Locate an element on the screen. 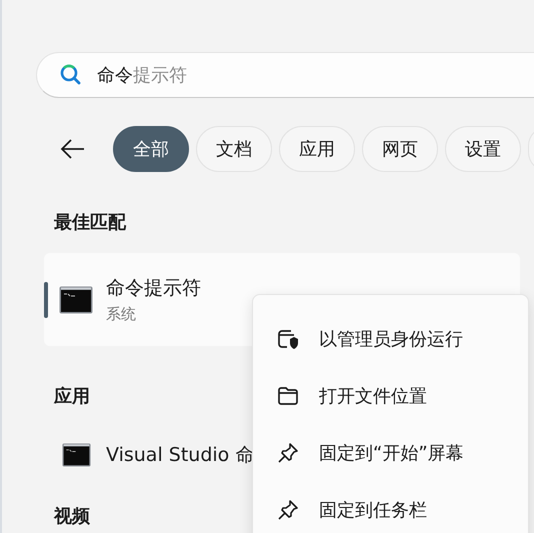 This screenshot has height=533, width=534. result-subtitle: 系统 is located at coordinates (121, 314).